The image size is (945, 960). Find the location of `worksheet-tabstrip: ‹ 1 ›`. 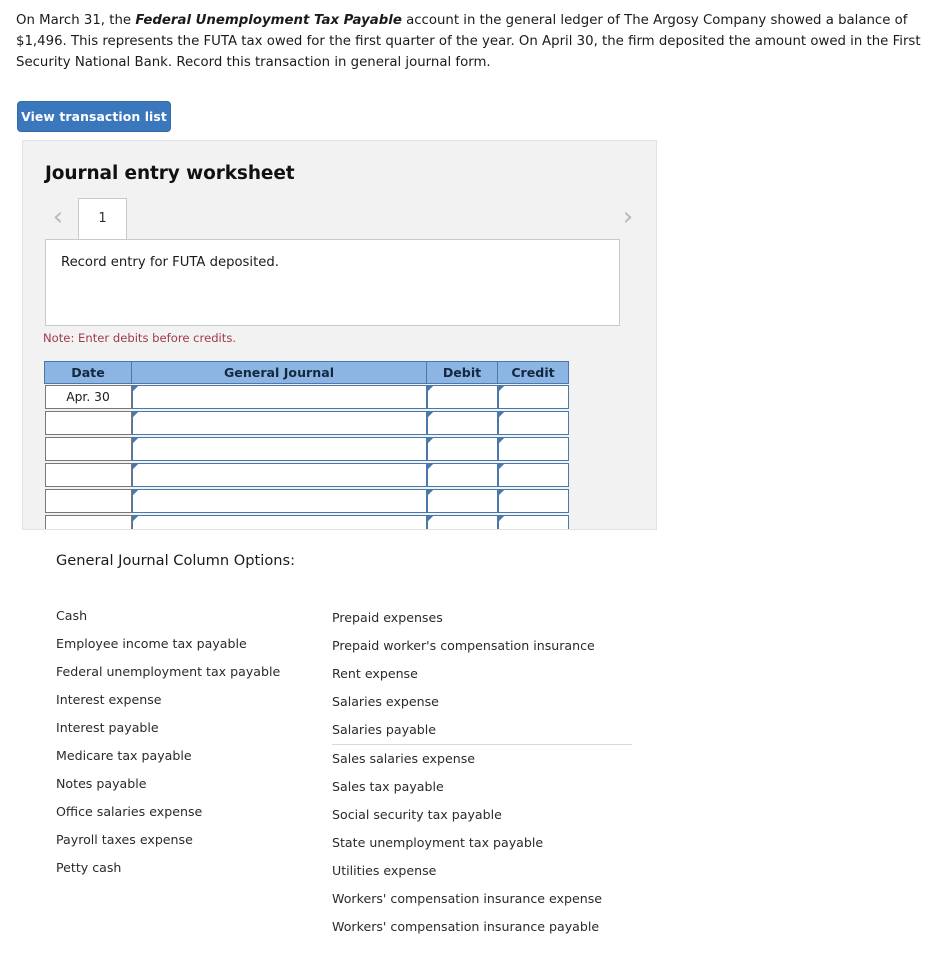

worksheet-tabstrip: ‹ 1 › is located at coordinates (343, 219).